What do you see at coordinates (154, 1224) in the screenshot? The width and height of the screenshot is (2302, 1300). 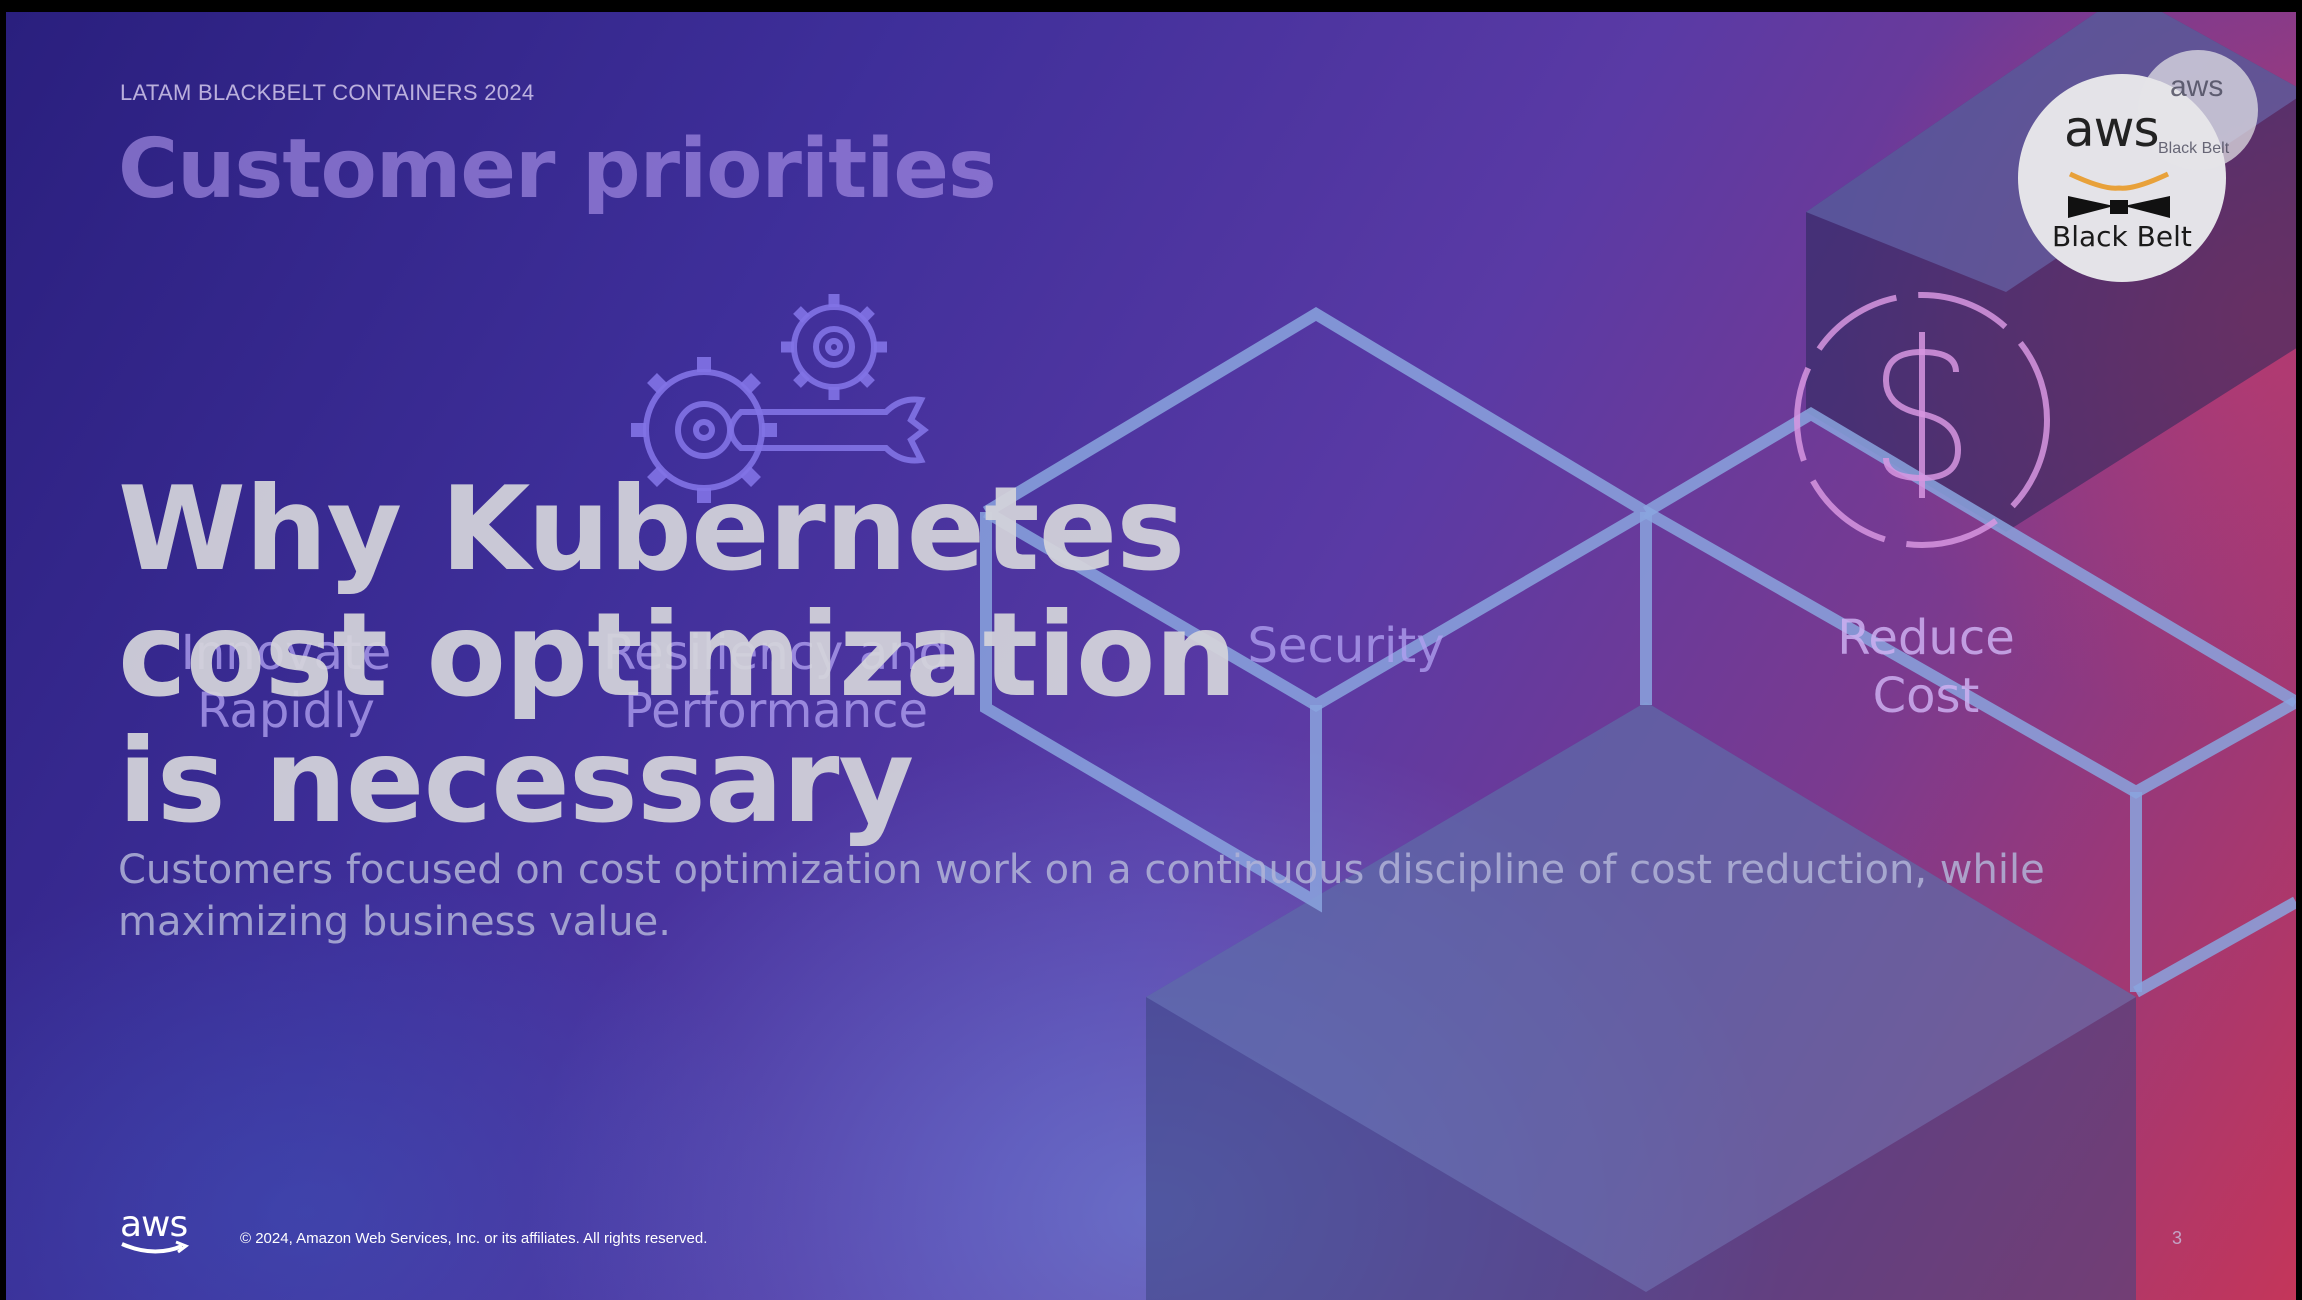 I see `footer-aws-logo: aws` at bounding box center [154, 1224].